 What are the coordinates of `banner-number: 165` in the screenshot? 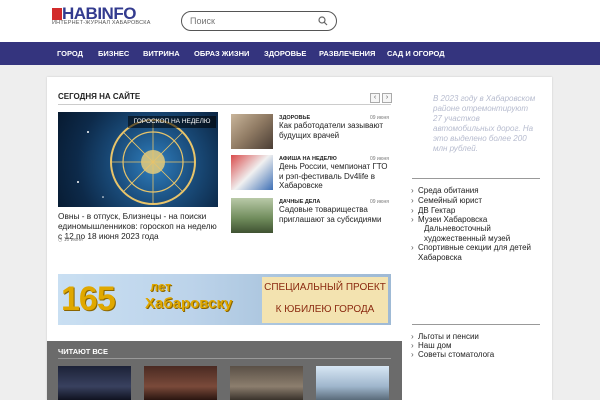 It's located at (88, 299).